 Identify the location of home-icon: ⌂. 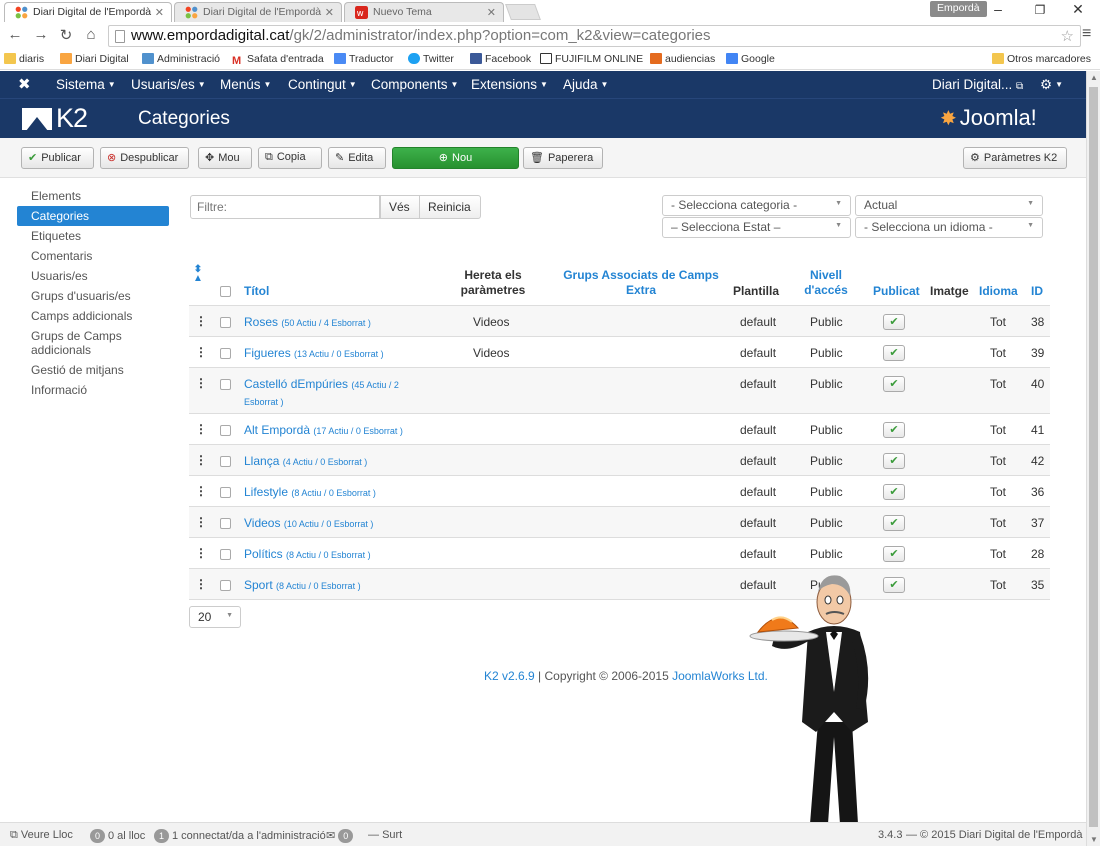
(91, 34).